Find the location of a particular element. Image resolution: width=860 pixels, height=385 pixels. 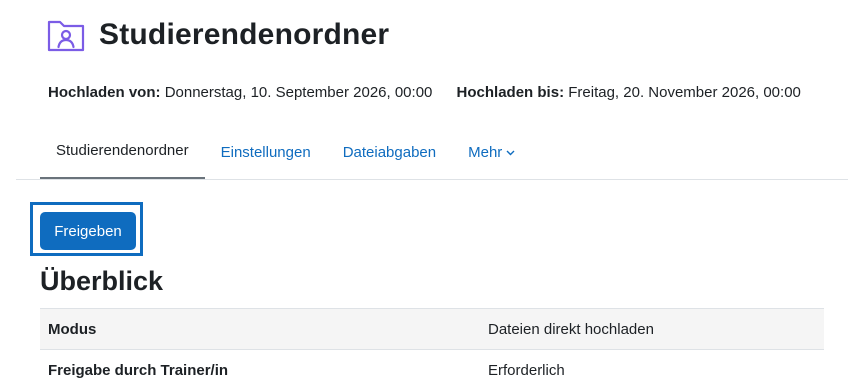

release-button: Freigeben is located at coordinates (88, 231).